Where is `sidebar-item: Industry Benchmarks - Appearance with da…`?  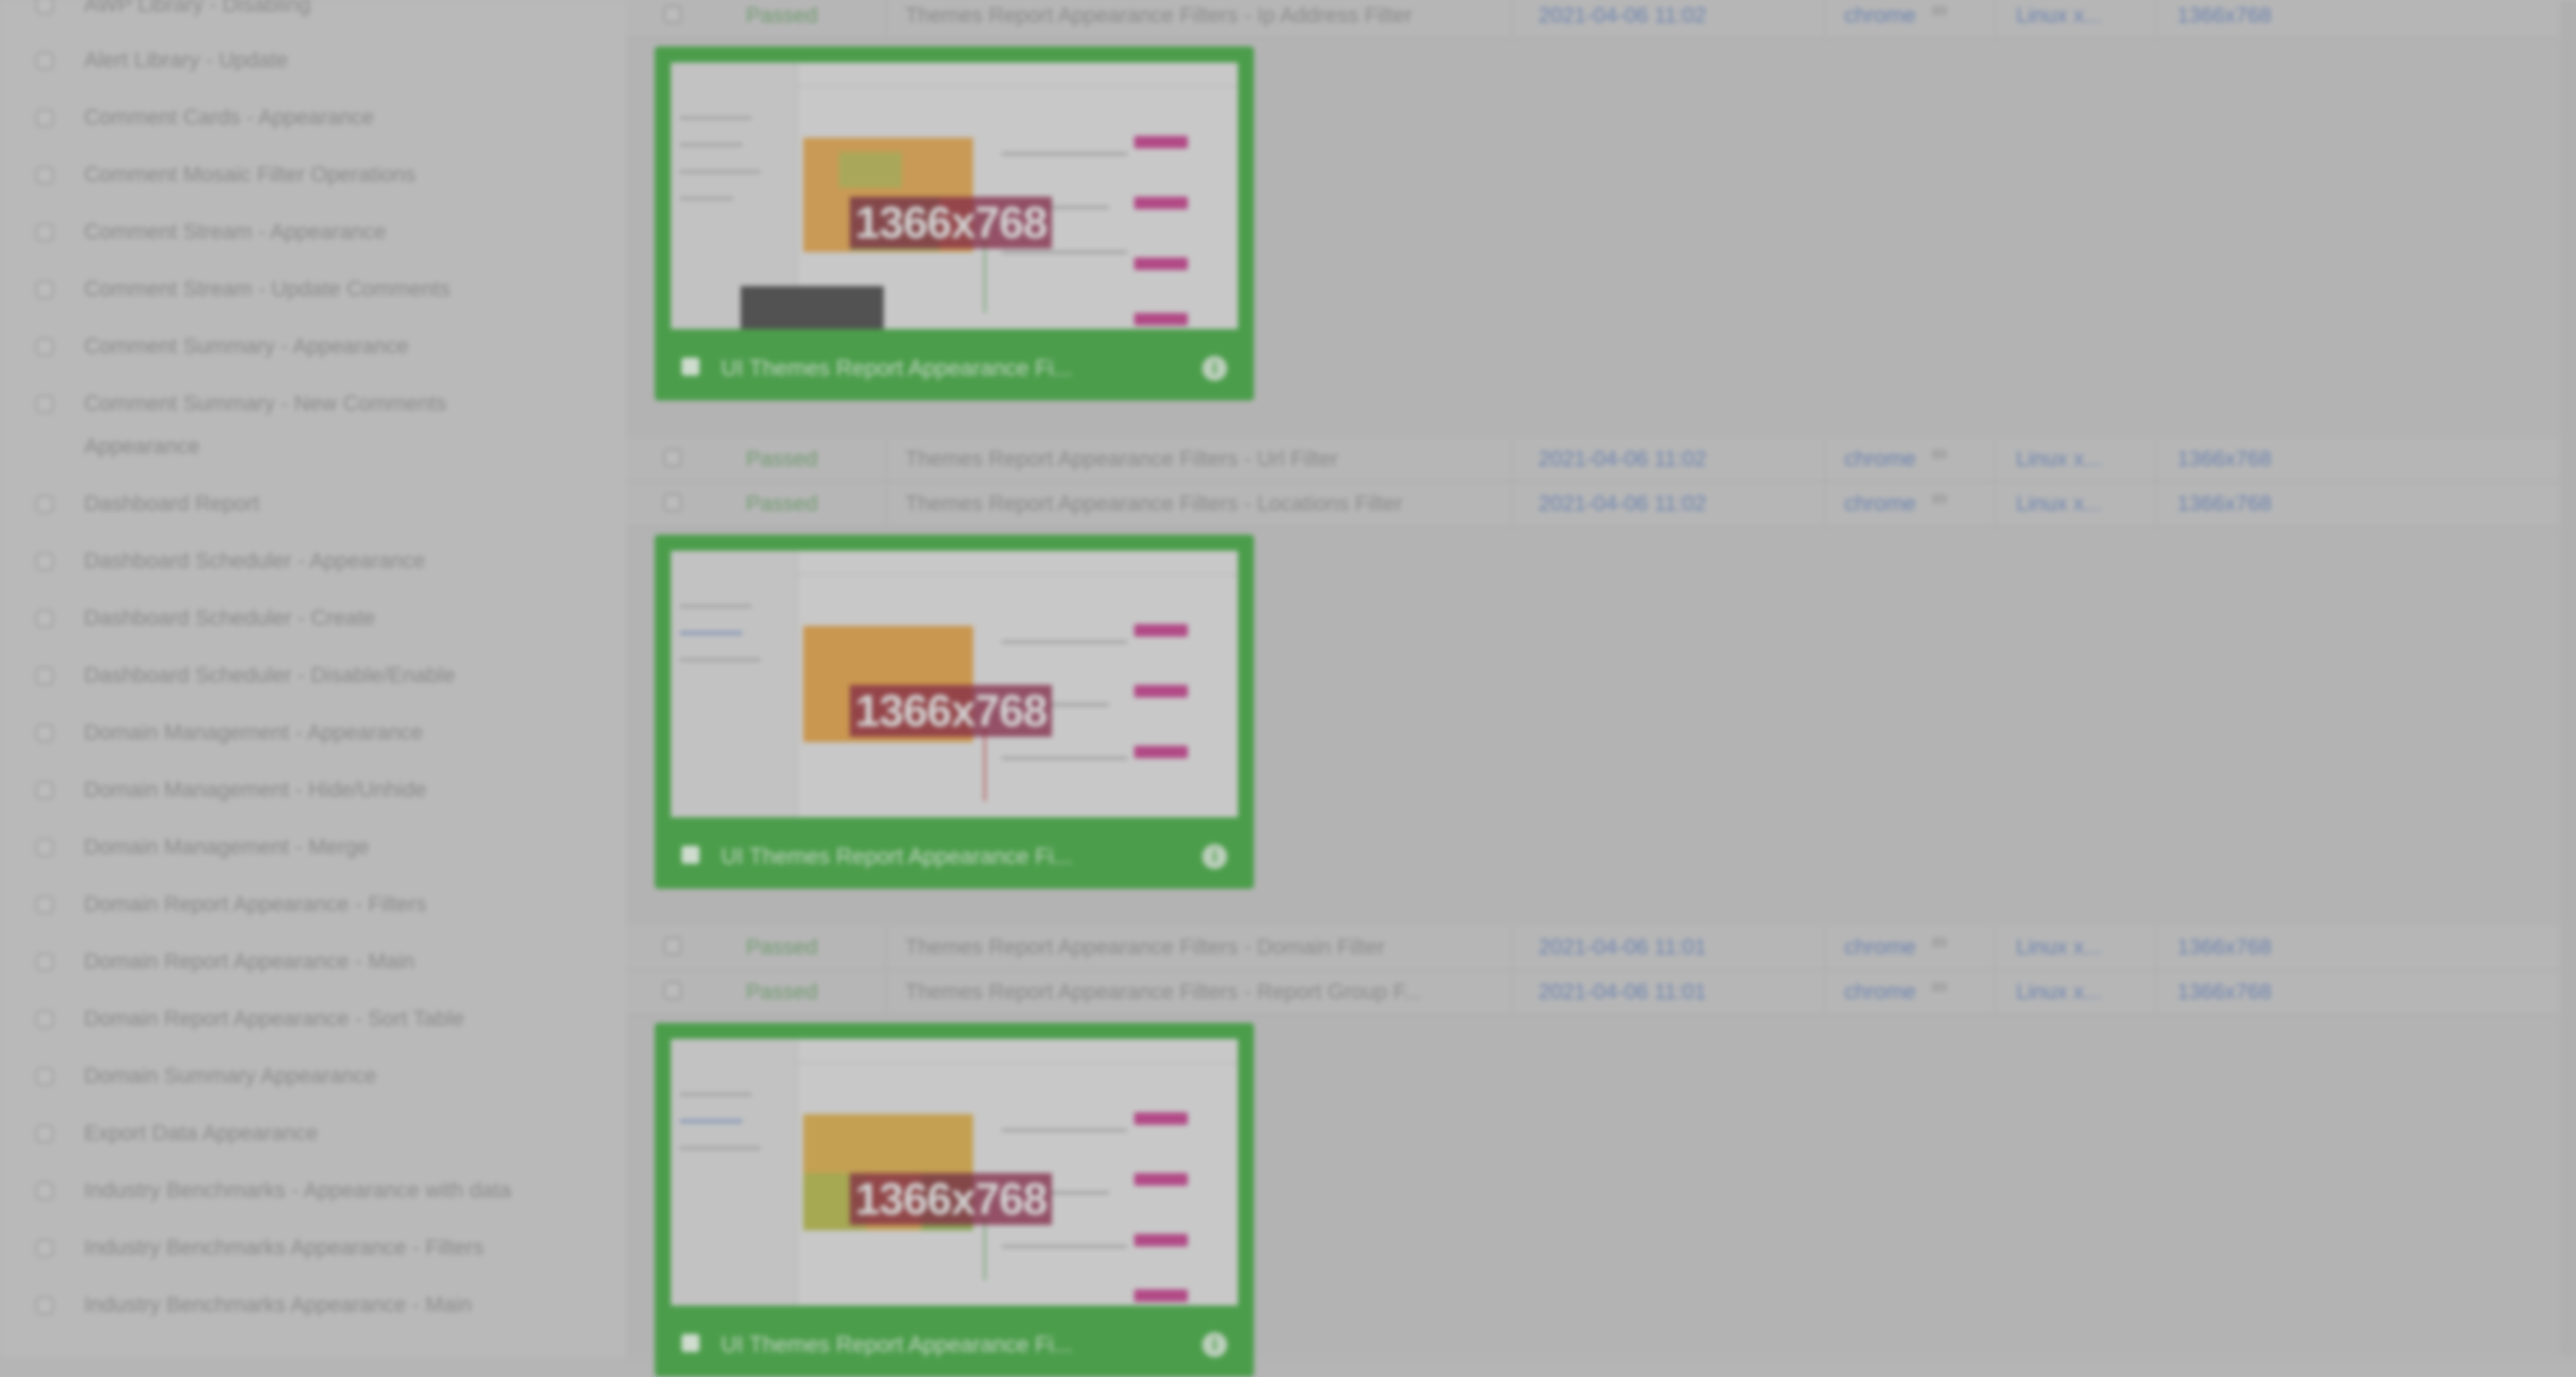 sidebar-item: Industry Benchmarks - Appearance with da… is located at coordinates (322, 1195).